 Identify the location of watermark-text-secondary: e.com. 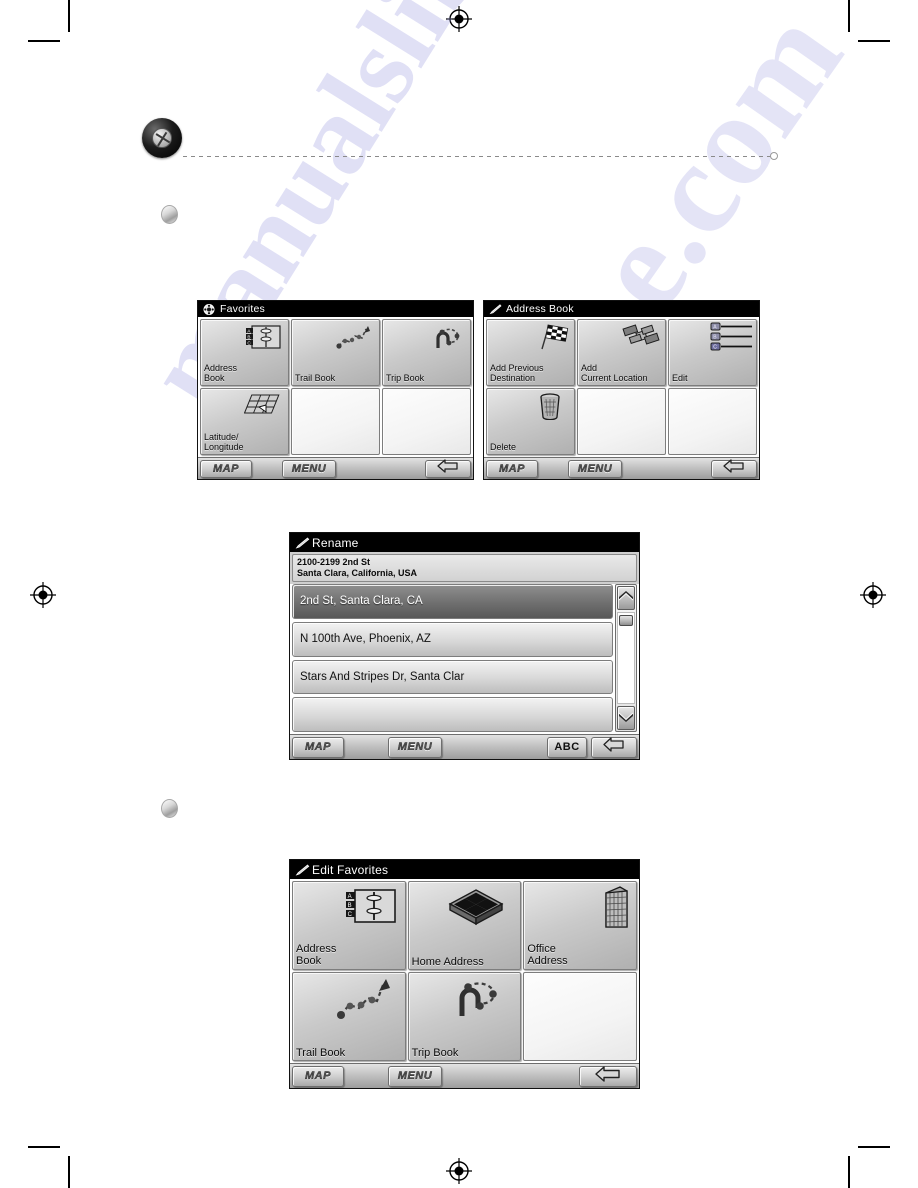
(716, 168).